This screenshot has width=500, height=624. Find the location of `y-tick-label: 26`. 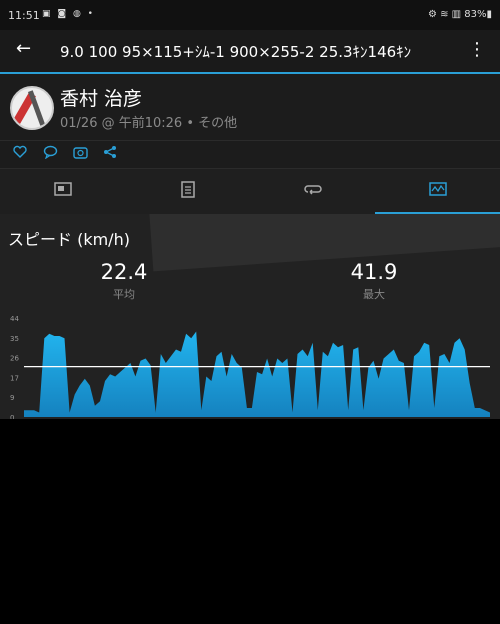

y-tick-label: 26 is located at coordinates (14, 359).